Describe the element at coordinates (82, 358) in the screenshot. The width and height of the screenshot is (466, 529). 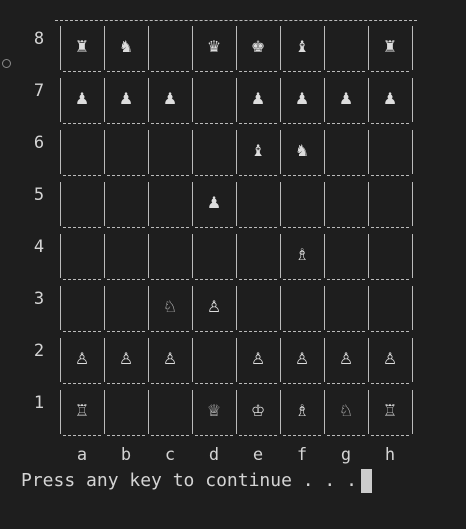
I see `board-square-a2: ♙` at that location.